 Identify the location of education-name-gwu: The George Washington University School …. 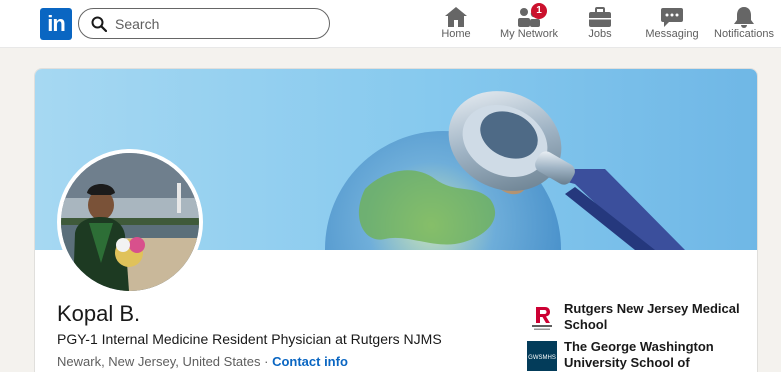
(639, 355).